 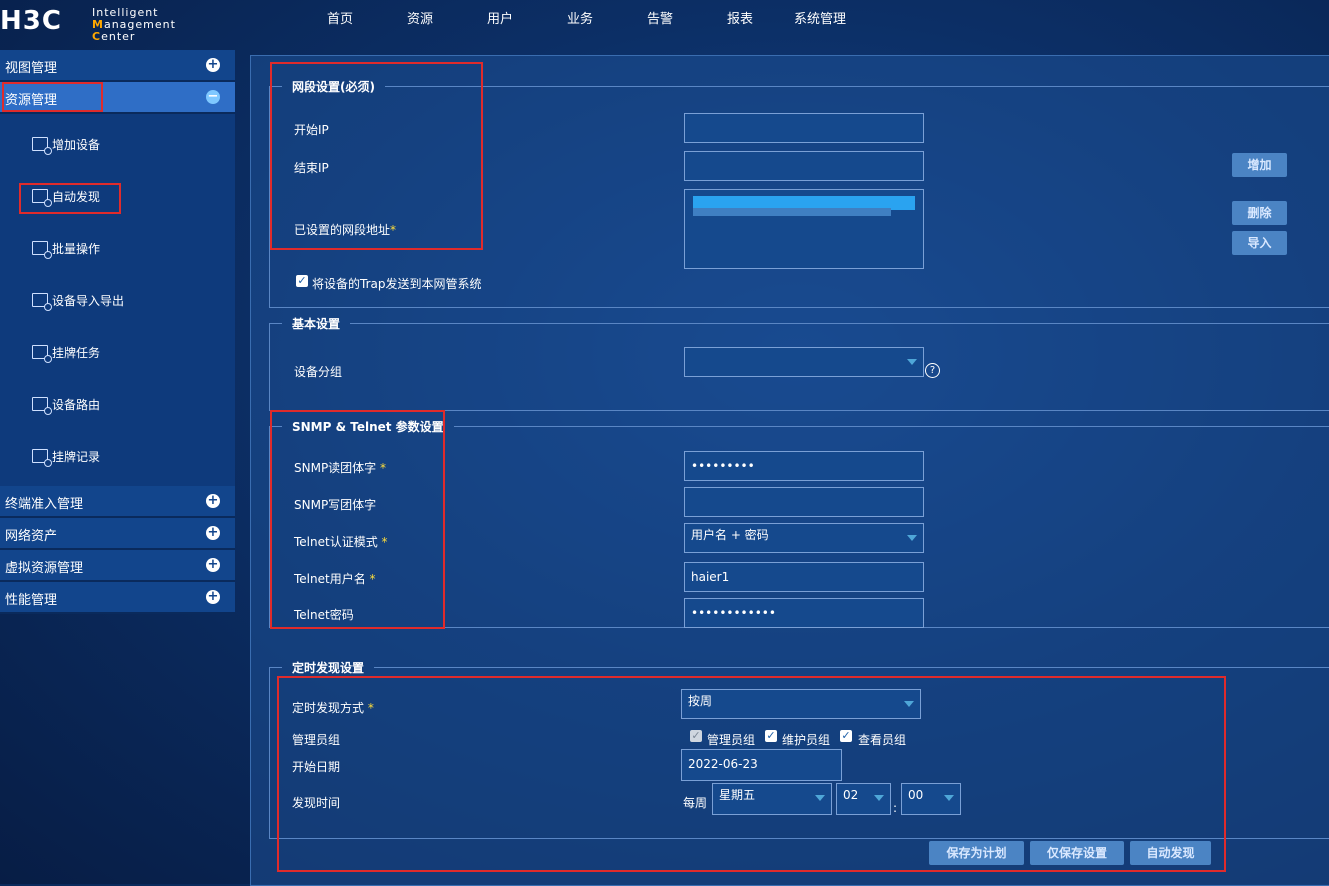 I want to click on telnet-user-label: Telnet用户名 *, so click(x=335, y=579).